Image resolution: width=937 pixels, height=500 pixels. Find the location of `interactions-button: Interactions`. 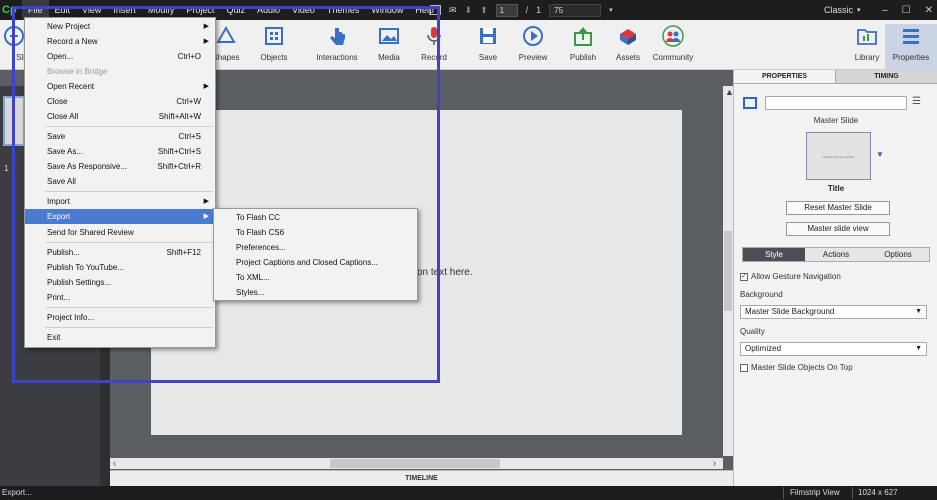

interactions-button: Interactions is located at coordinates (337, 43).